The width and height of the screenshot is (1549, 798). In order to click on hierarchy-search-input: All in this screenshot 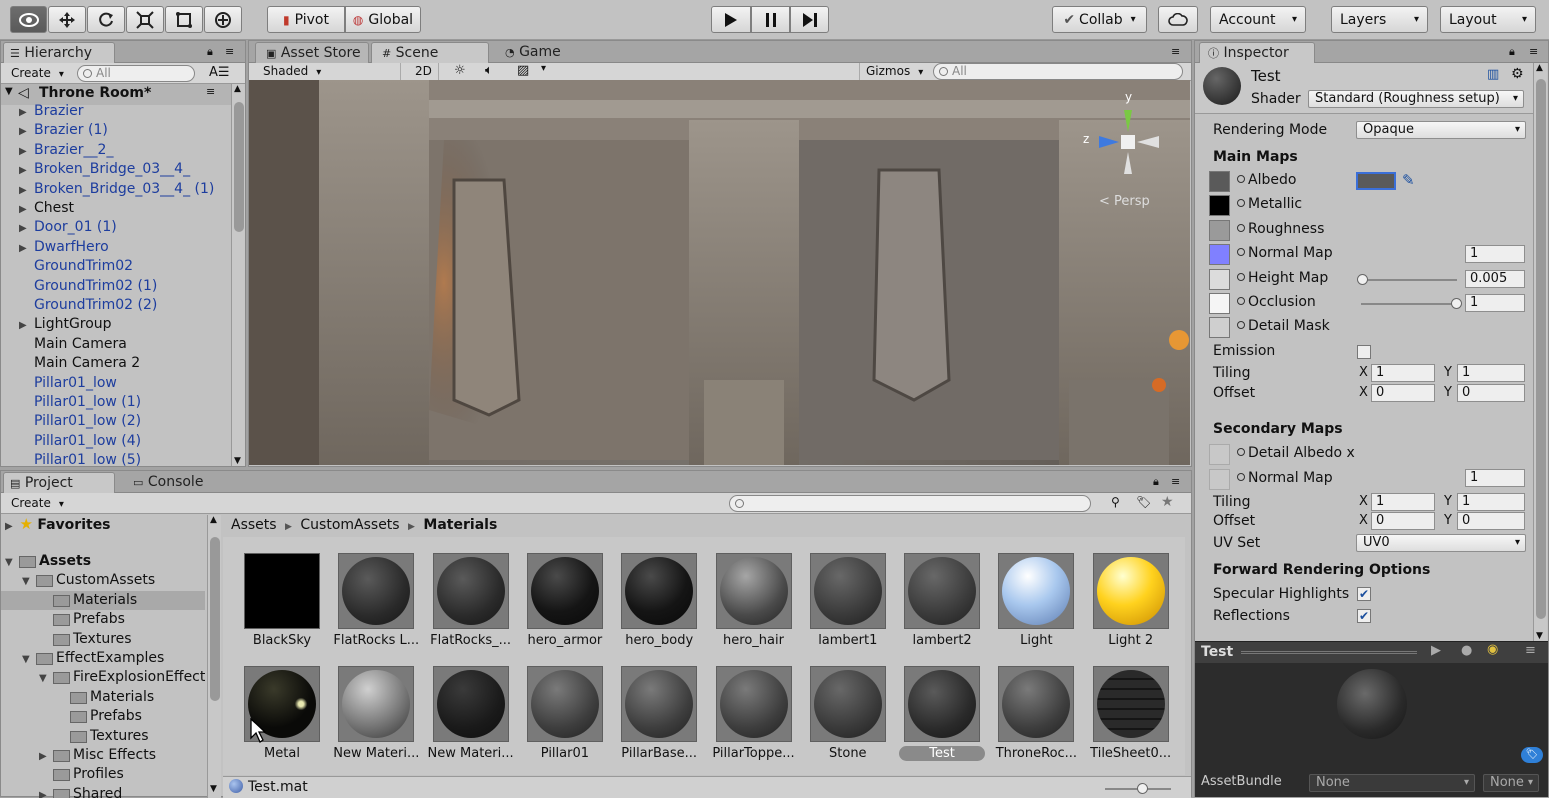, I will do `click(136, 73)`.